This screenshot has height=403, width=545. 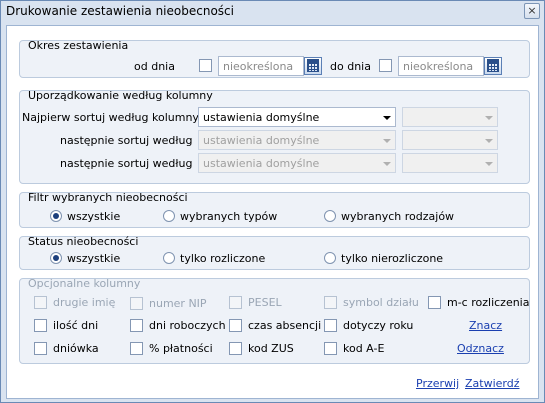 What do you see at coordinates (450, 140) in the screenshot?
I see `second-sort-direction-select` at bounding box center [450, 140].